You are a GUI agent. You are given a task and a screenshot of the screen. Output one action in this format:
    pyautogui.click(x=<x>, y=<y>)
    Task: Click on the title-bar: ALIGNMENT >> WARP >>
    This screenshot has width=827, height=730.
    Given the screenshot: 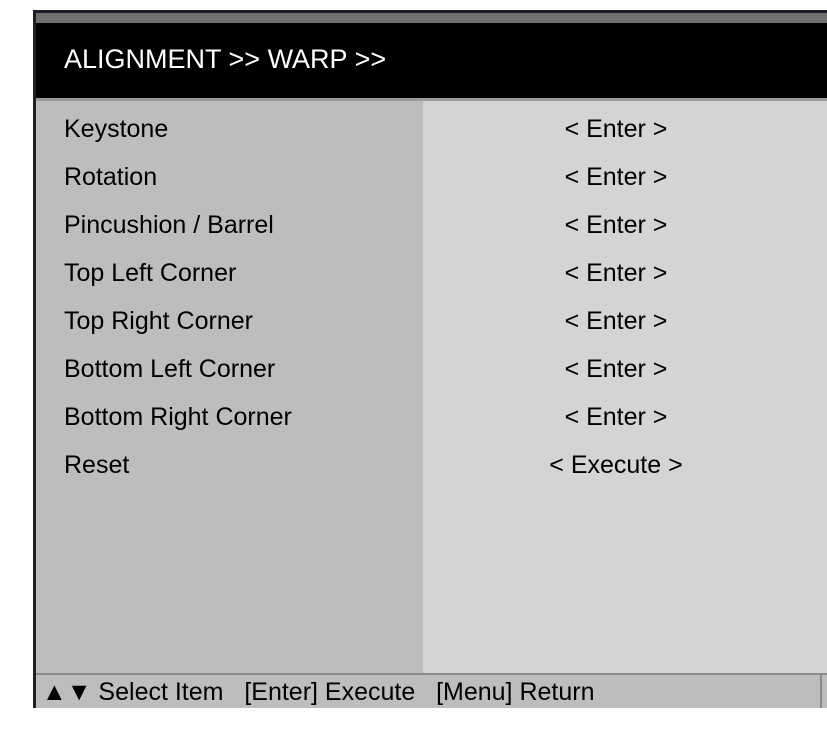 What is the action you would take?
    pyautogui.click(x=431, y=62)
    